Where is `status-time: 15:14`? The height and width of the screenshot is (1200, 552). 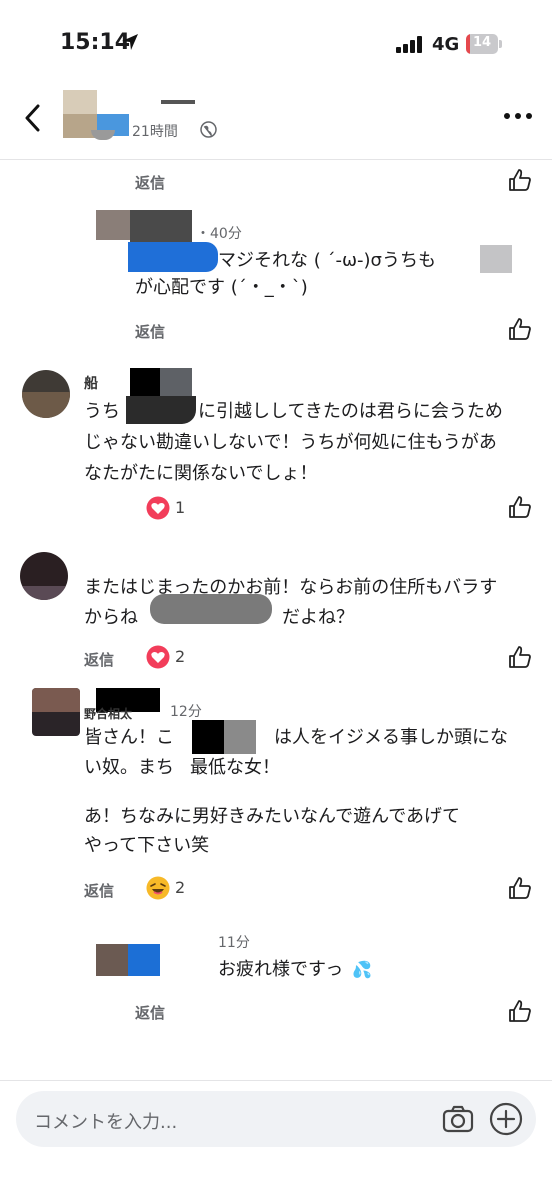 status-time: 15:14 is located at coordinates (95, 42).